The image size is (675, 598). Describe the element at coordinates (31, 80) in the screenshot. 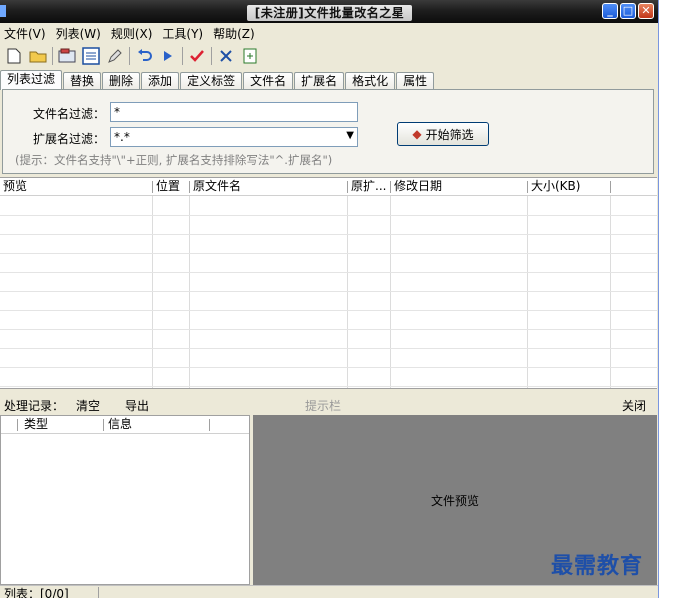

I see `tab-list-filter: 列表过滤` at that location.